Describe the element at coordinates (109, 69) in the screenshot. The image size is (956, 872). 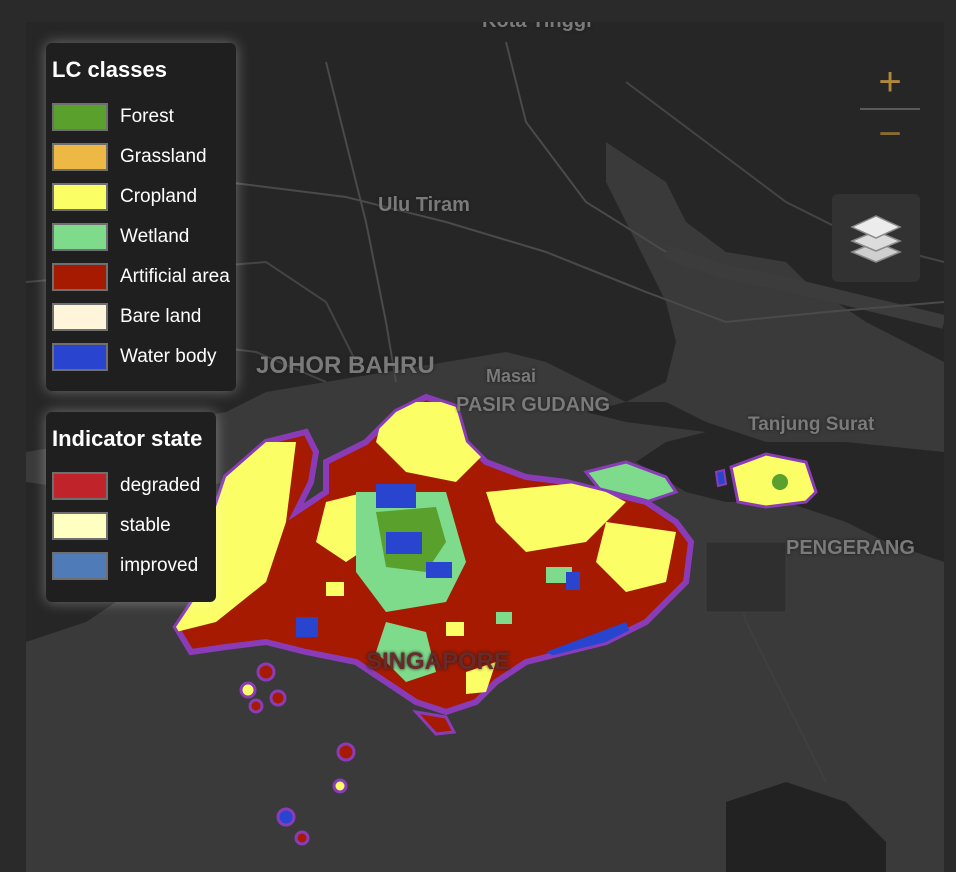
I see `lc-legend-title: LC classes` at that location.